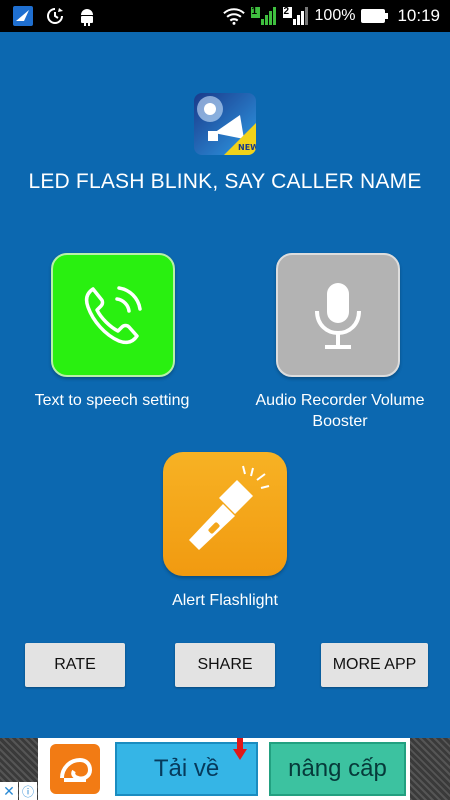 The width and height of the screenshot is (450, 800). I want to click on app-notification-icon, so click(23, 16).